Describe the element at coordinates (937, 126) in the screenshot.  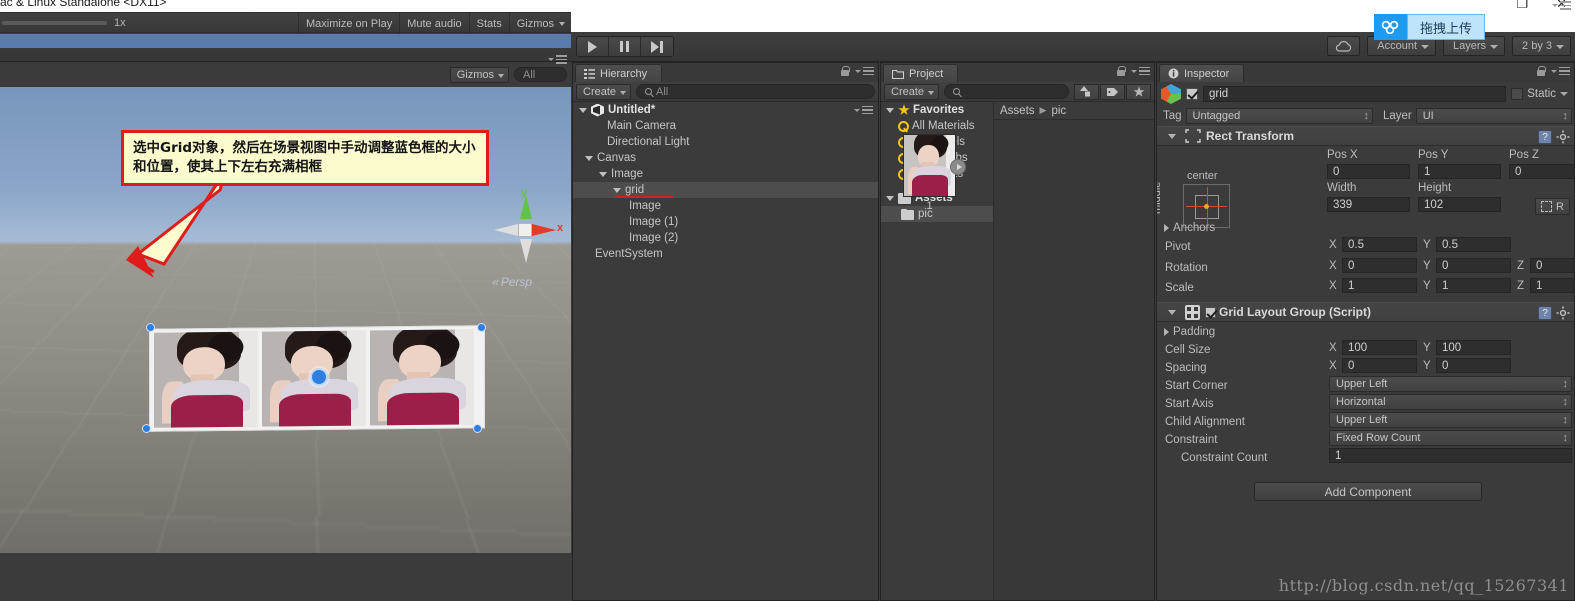
I see `project-favorite-all-materials: All Materials` at that location.